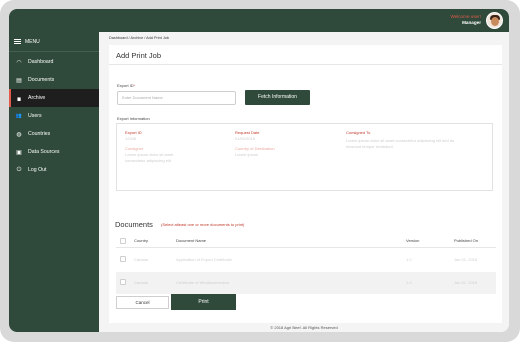  Describe the element at coordinates (139, 38) in the screenshot. I see `breadcrumb: Dashboard / Archive / Add Print Job` at that location.